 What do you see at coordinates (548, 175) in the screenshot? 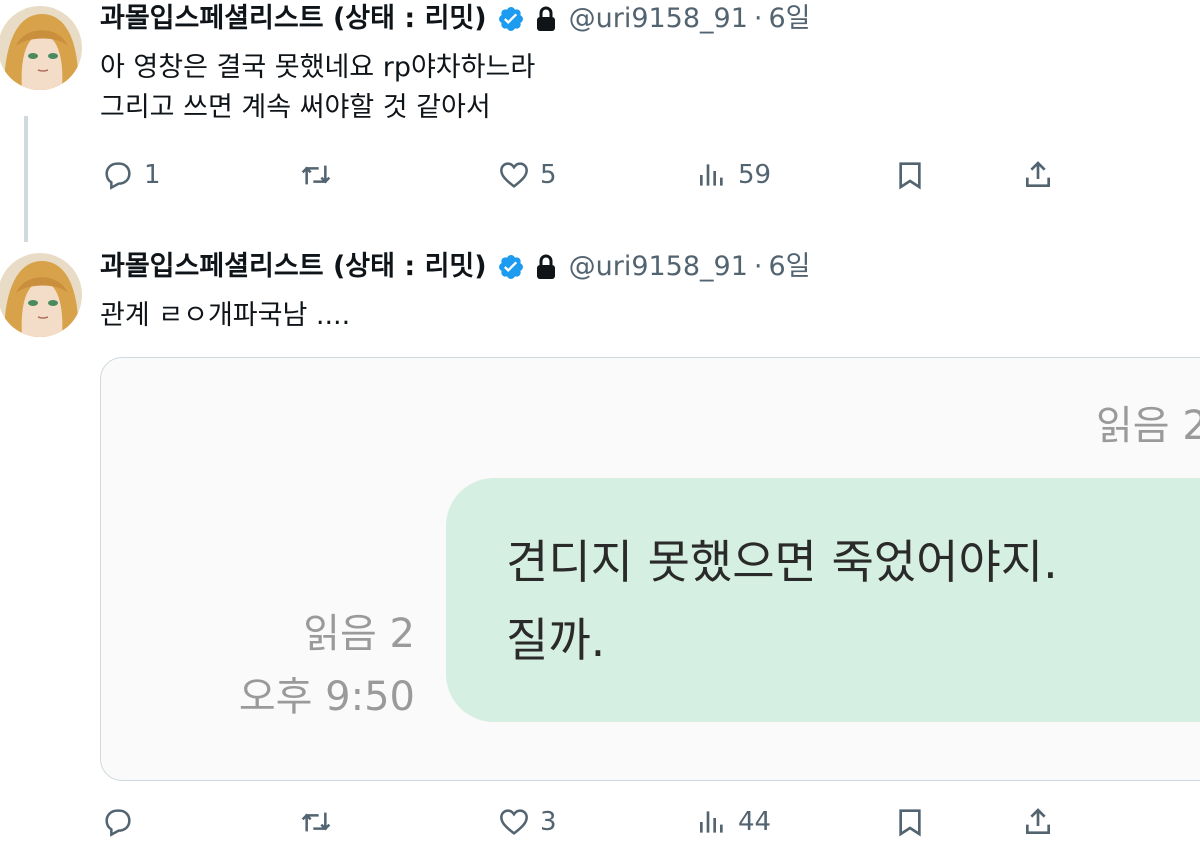
I see `like-count: 5` at bounding box center [548, 175].